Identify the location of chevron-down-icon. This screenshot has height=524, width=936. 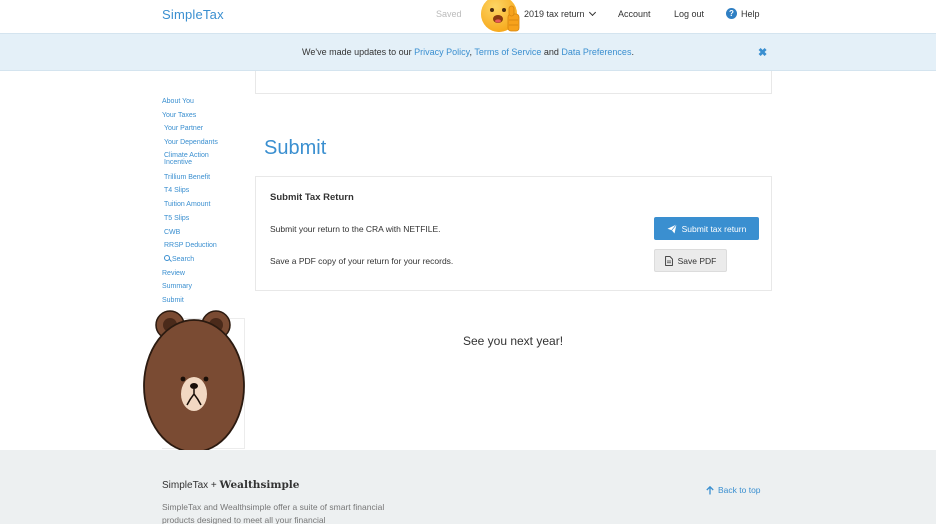
(592, 12).